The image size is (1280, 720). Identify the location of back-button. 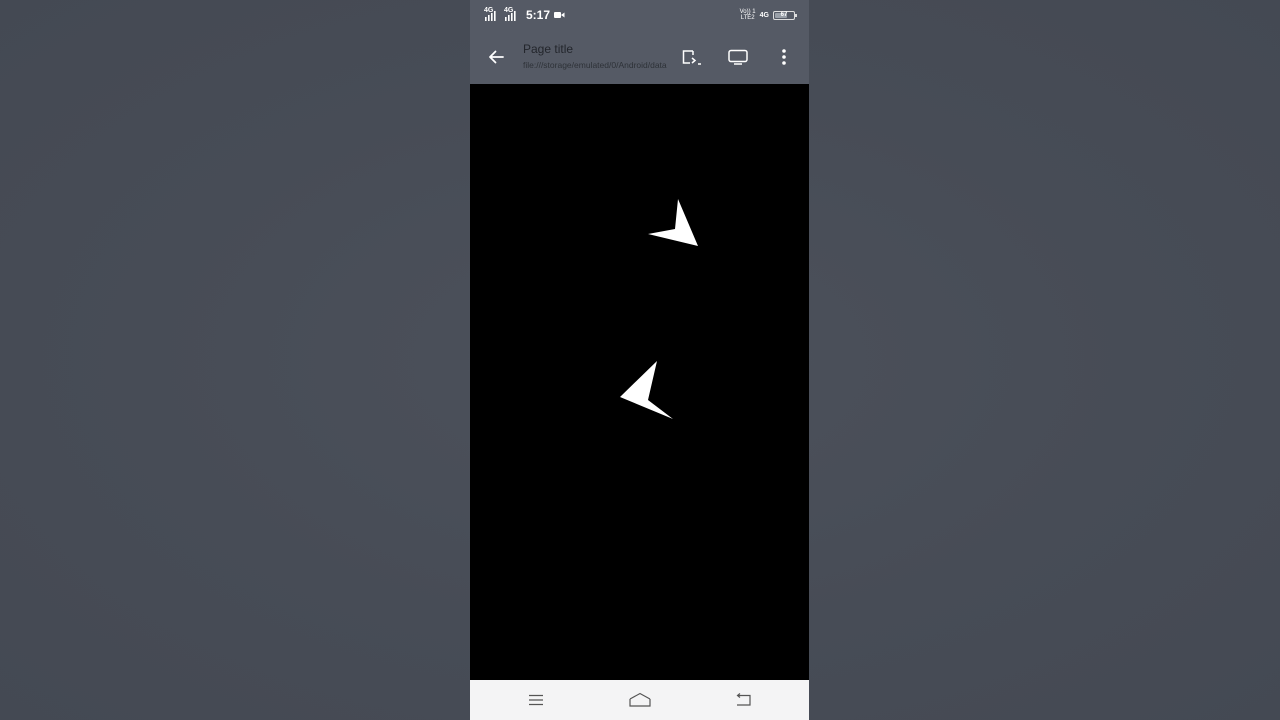
(496, 57).